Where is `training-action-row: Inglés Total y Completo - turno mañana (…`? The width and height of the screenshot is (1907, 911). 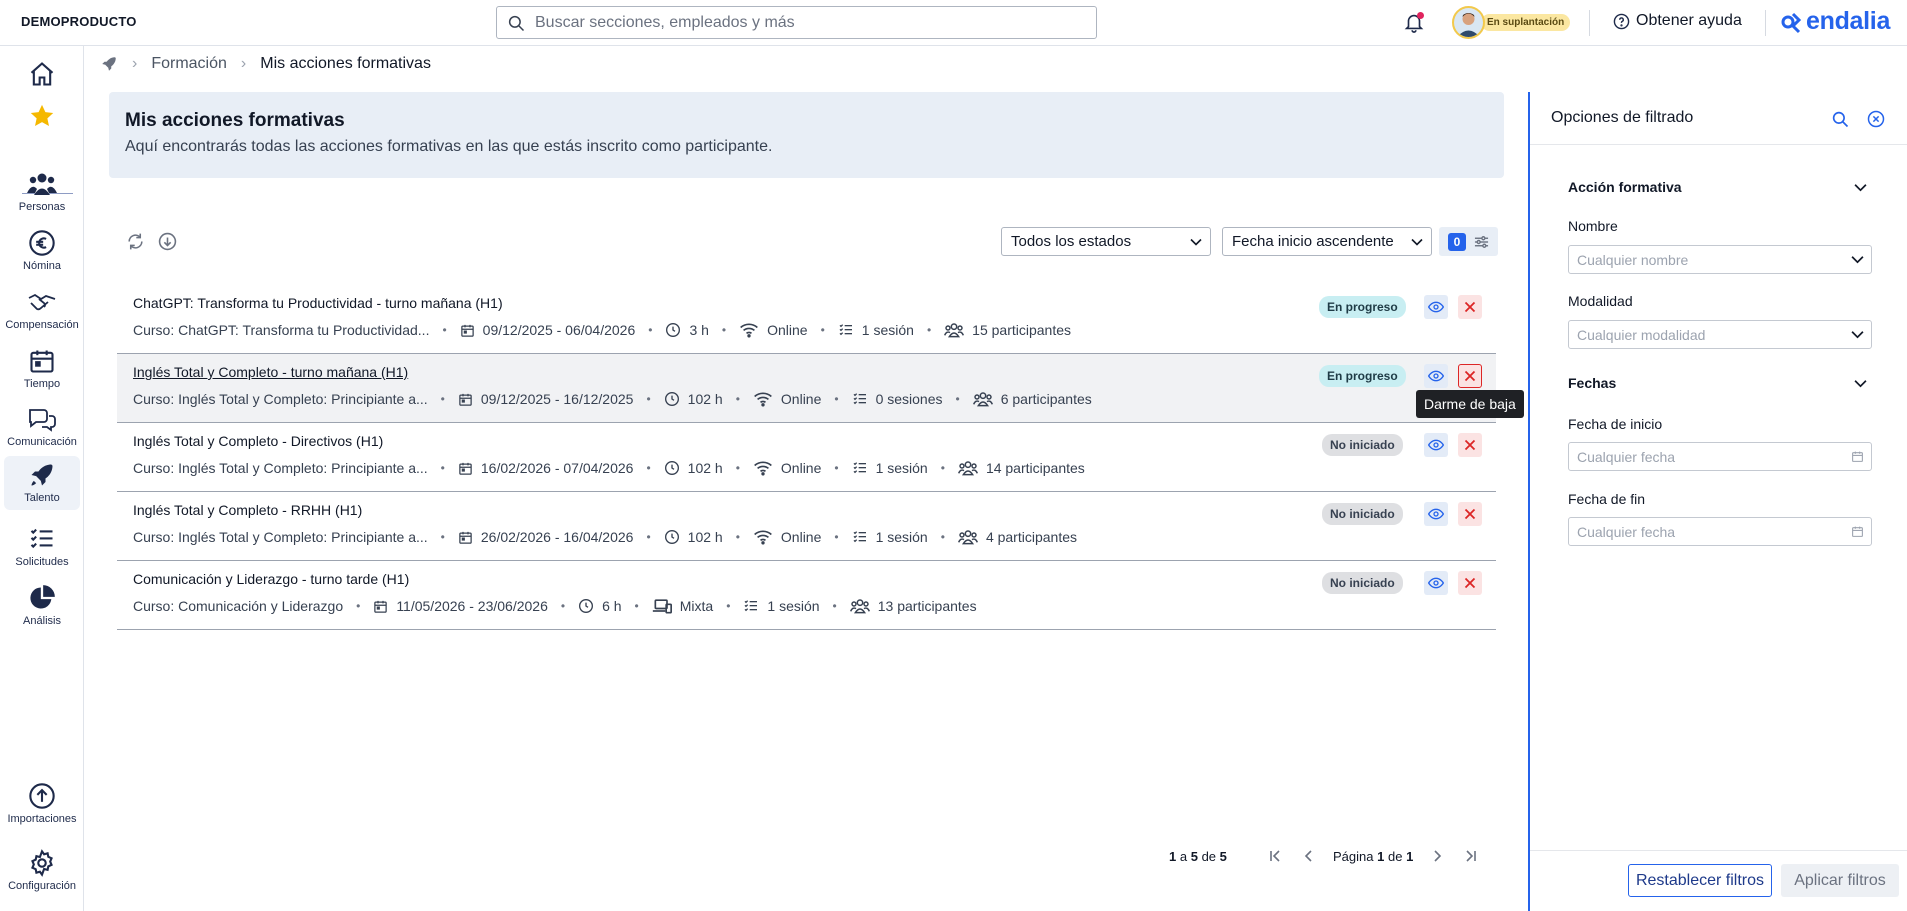
training-action-row: Inglés Total y Completo - turno mañana (… is located at coordinates (806, 388).